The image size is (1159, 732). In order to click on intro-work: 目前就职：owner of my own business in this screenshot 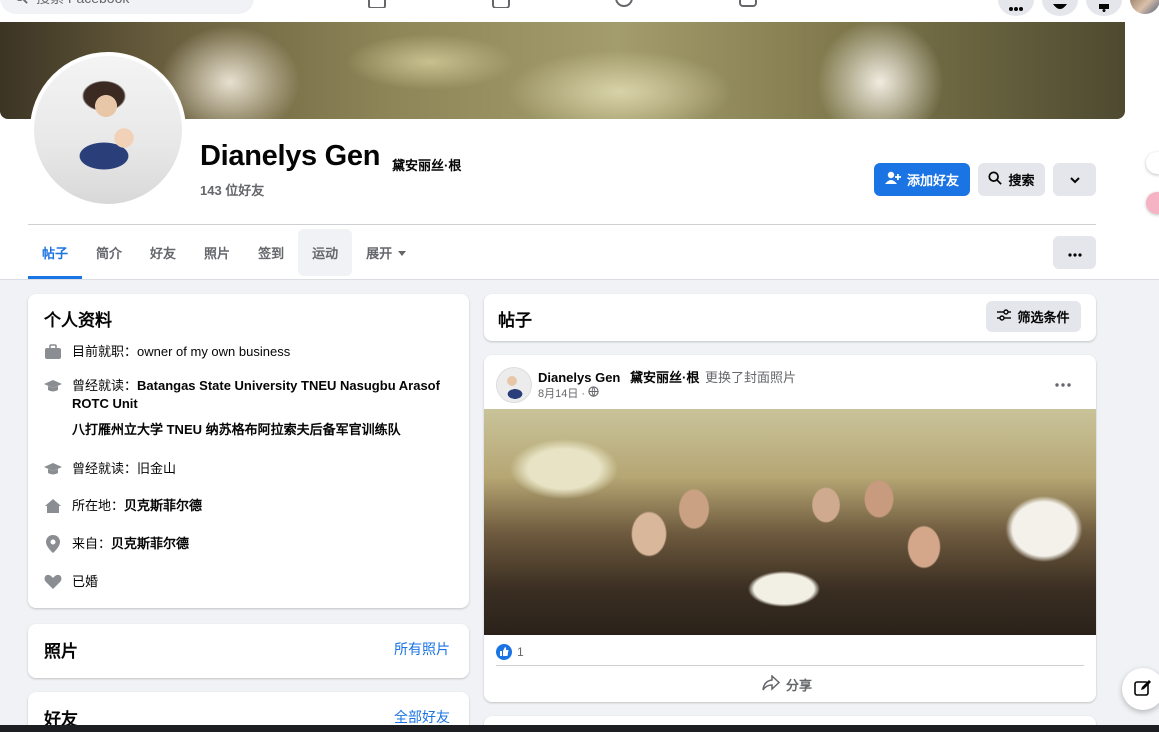, I will do `click(243, 352)`.